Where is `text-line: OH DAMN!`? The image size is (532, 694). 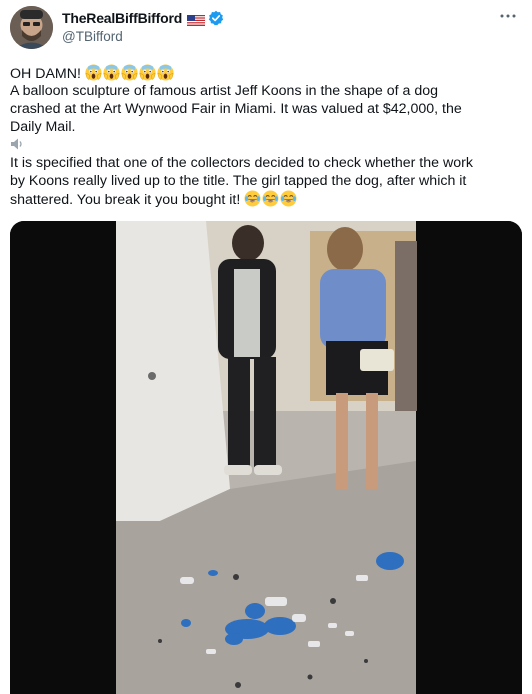
text-line: OH DAMN! is located at coordinates (266, 73).